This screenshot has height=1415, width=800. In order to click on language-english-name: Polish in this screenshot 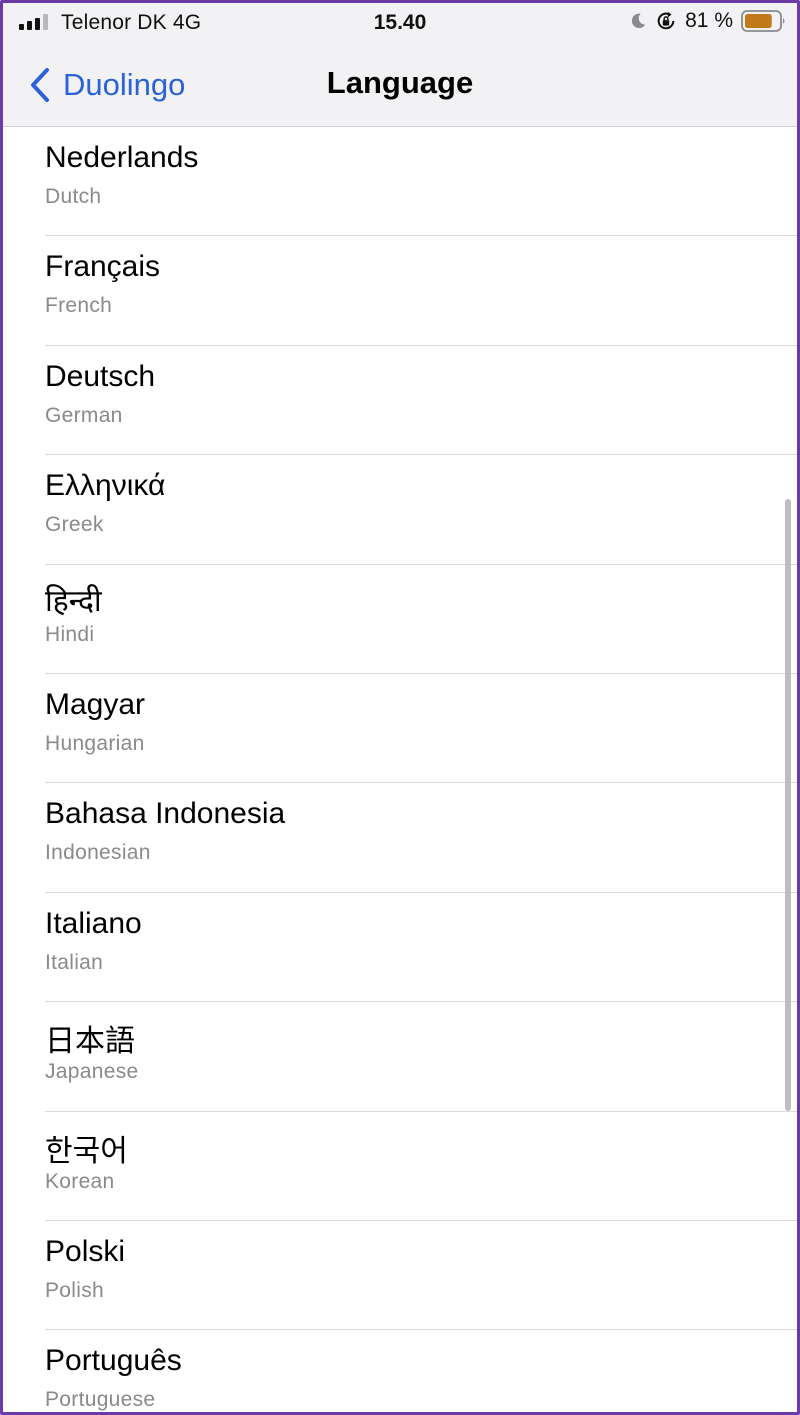, I will do `click(74, 1290)`.